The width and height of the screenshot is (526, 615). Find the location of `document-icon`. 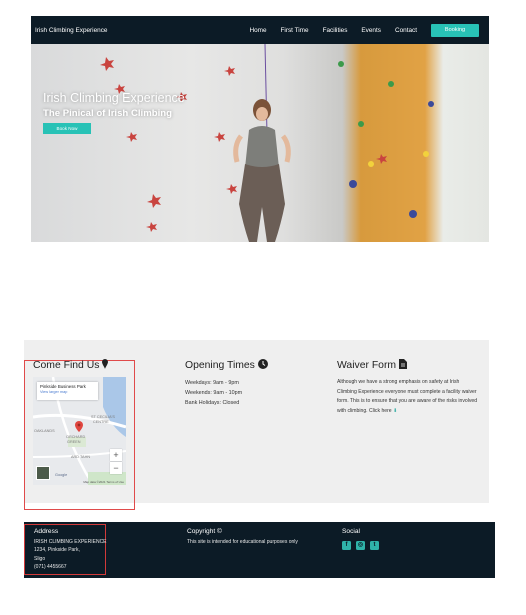

document-icon is located at coordinates (403, 365).